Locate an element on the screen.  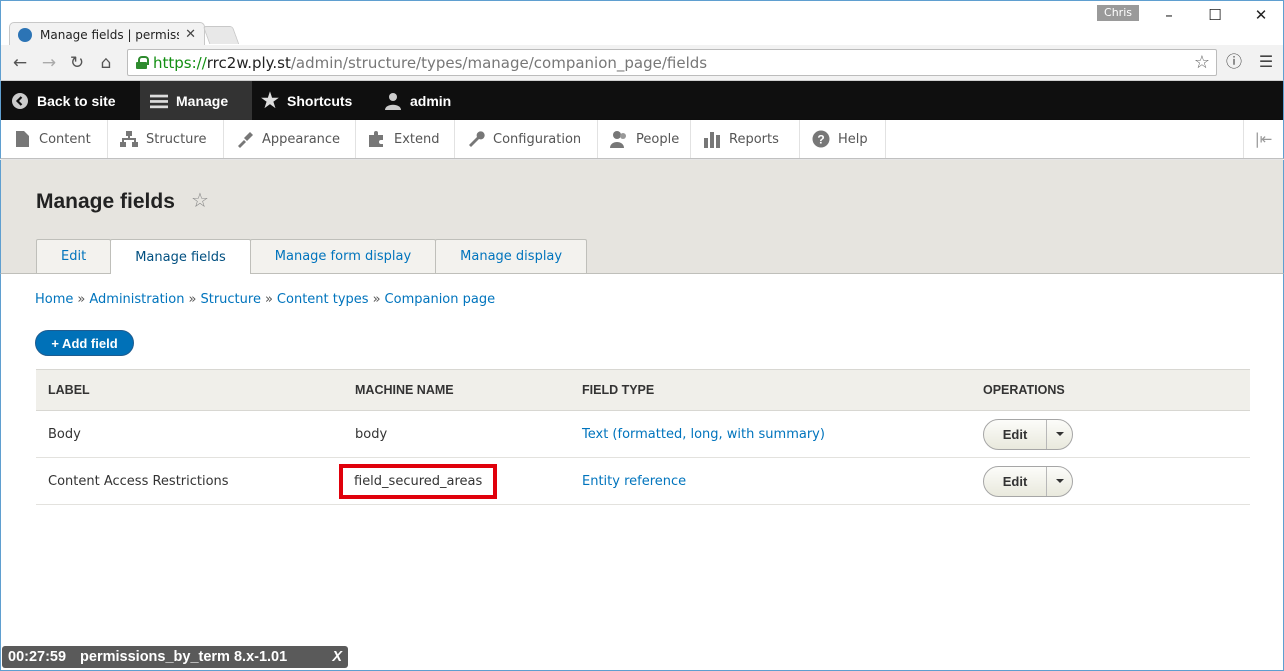
tray-content: Content is located at coordinates (54, 139).